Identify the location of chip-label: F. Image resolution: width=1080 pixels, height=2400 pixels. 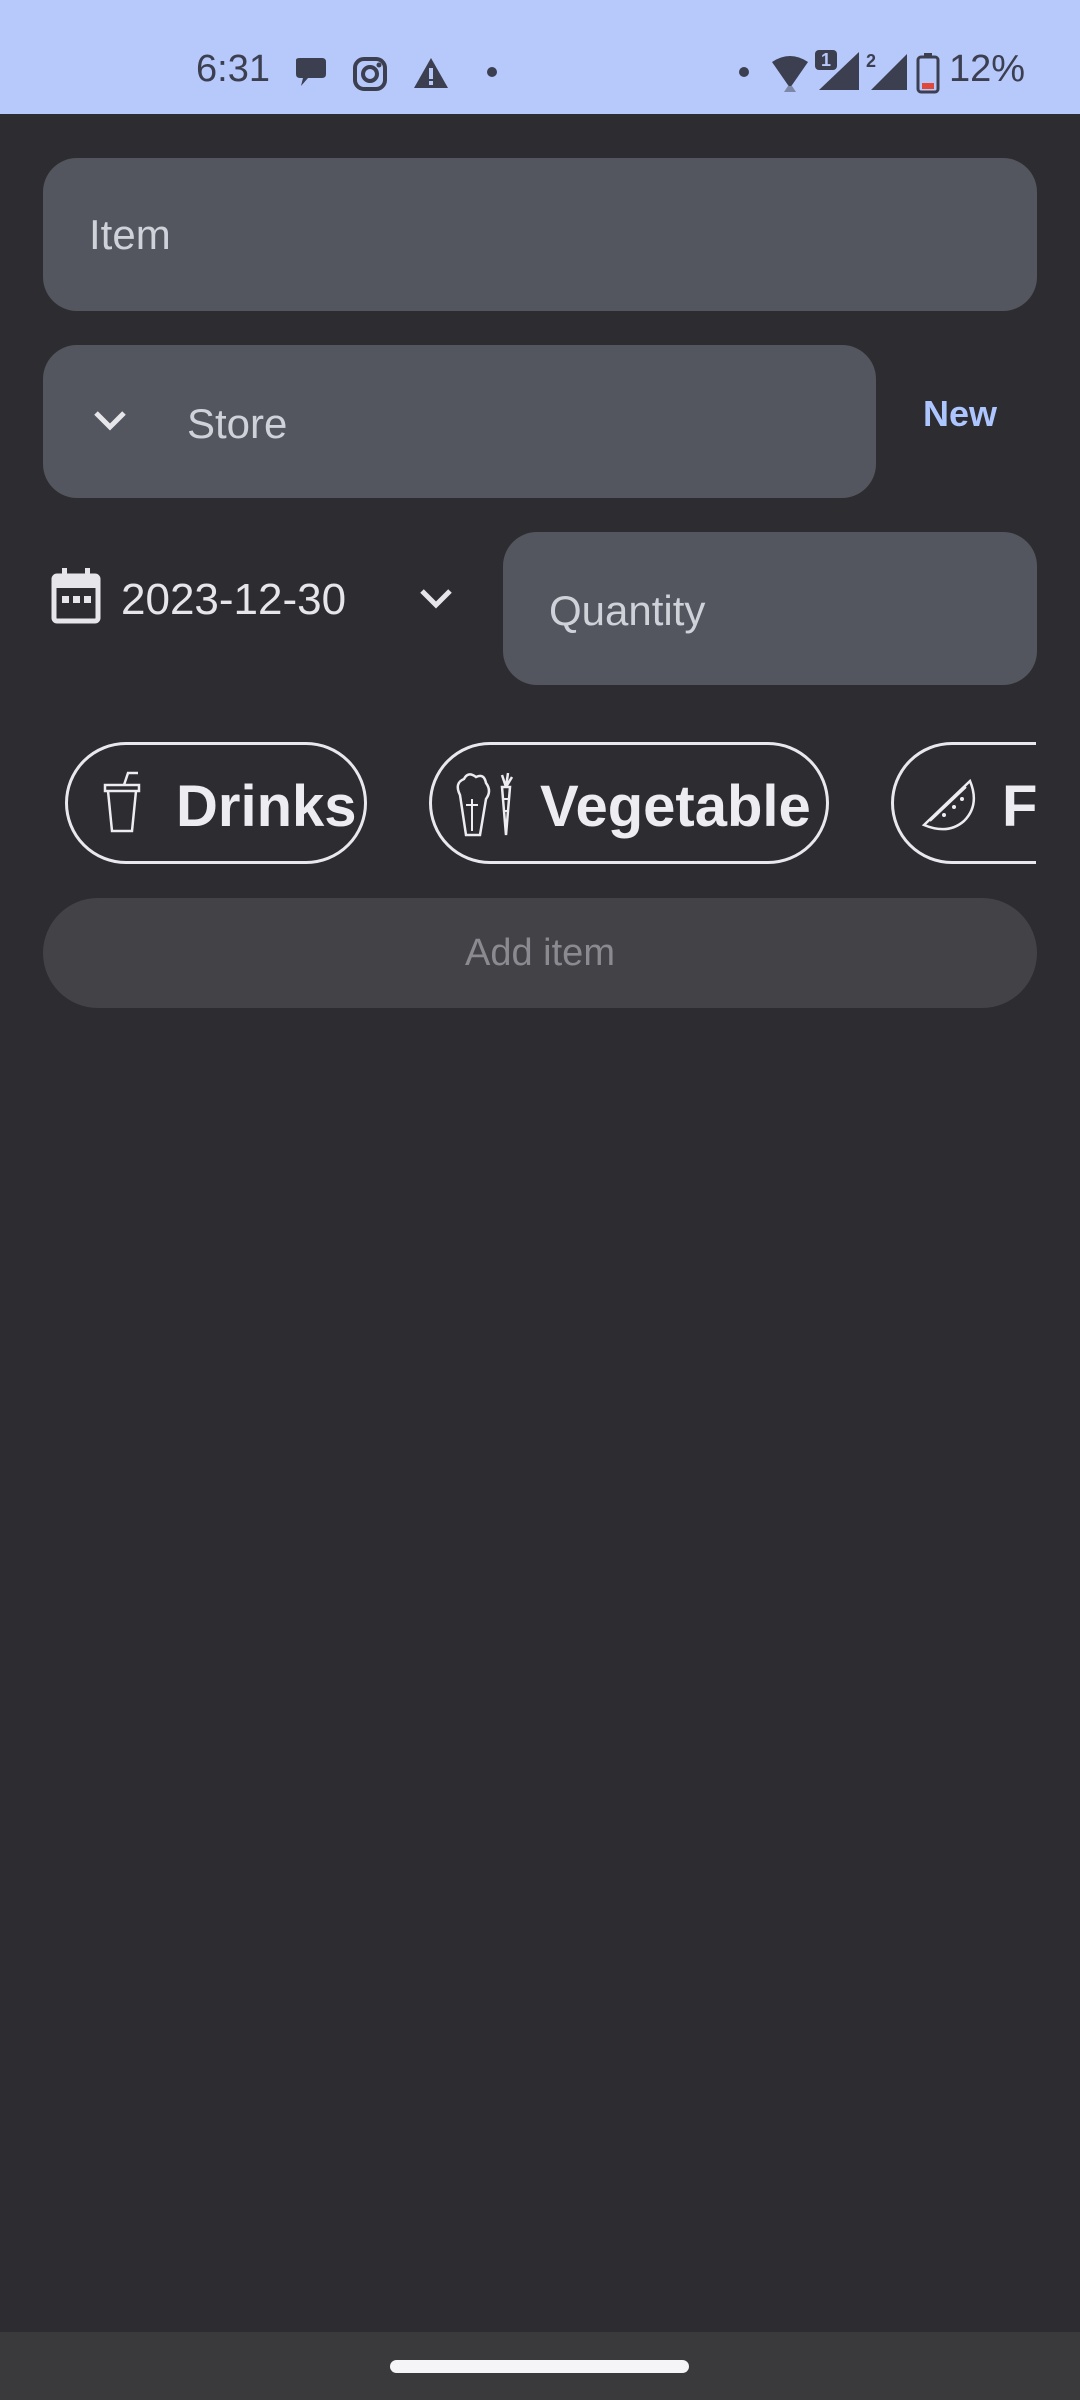
(1019, 806).